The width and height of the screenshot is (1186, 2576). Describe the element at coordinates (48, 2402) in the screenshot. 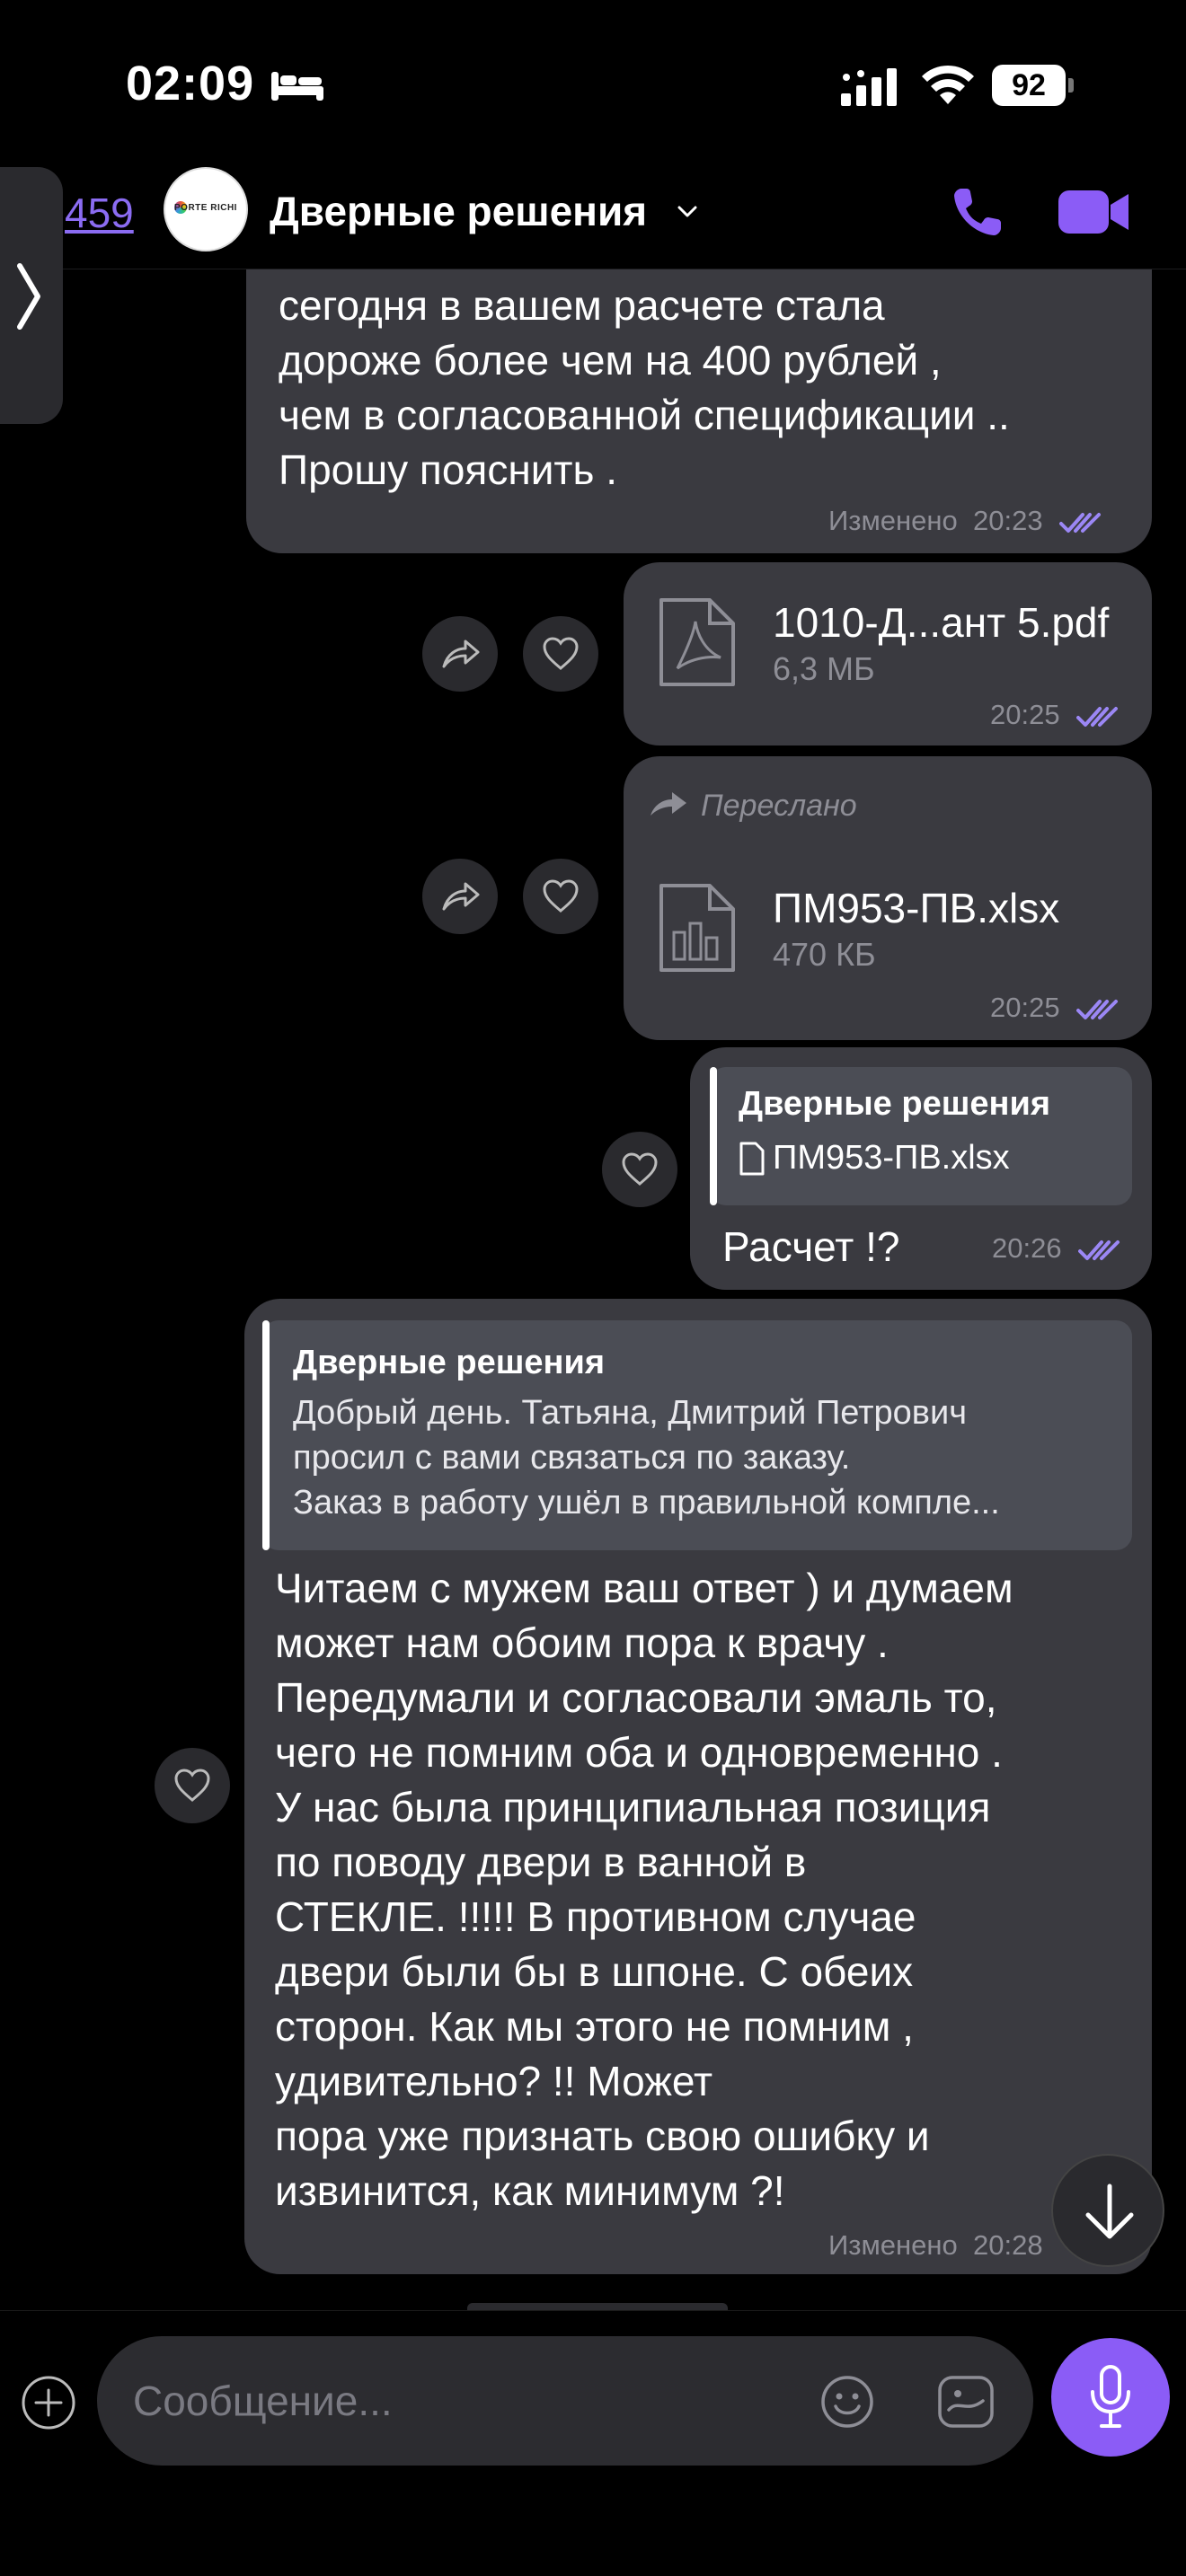

I see `plus-icon` at that location.